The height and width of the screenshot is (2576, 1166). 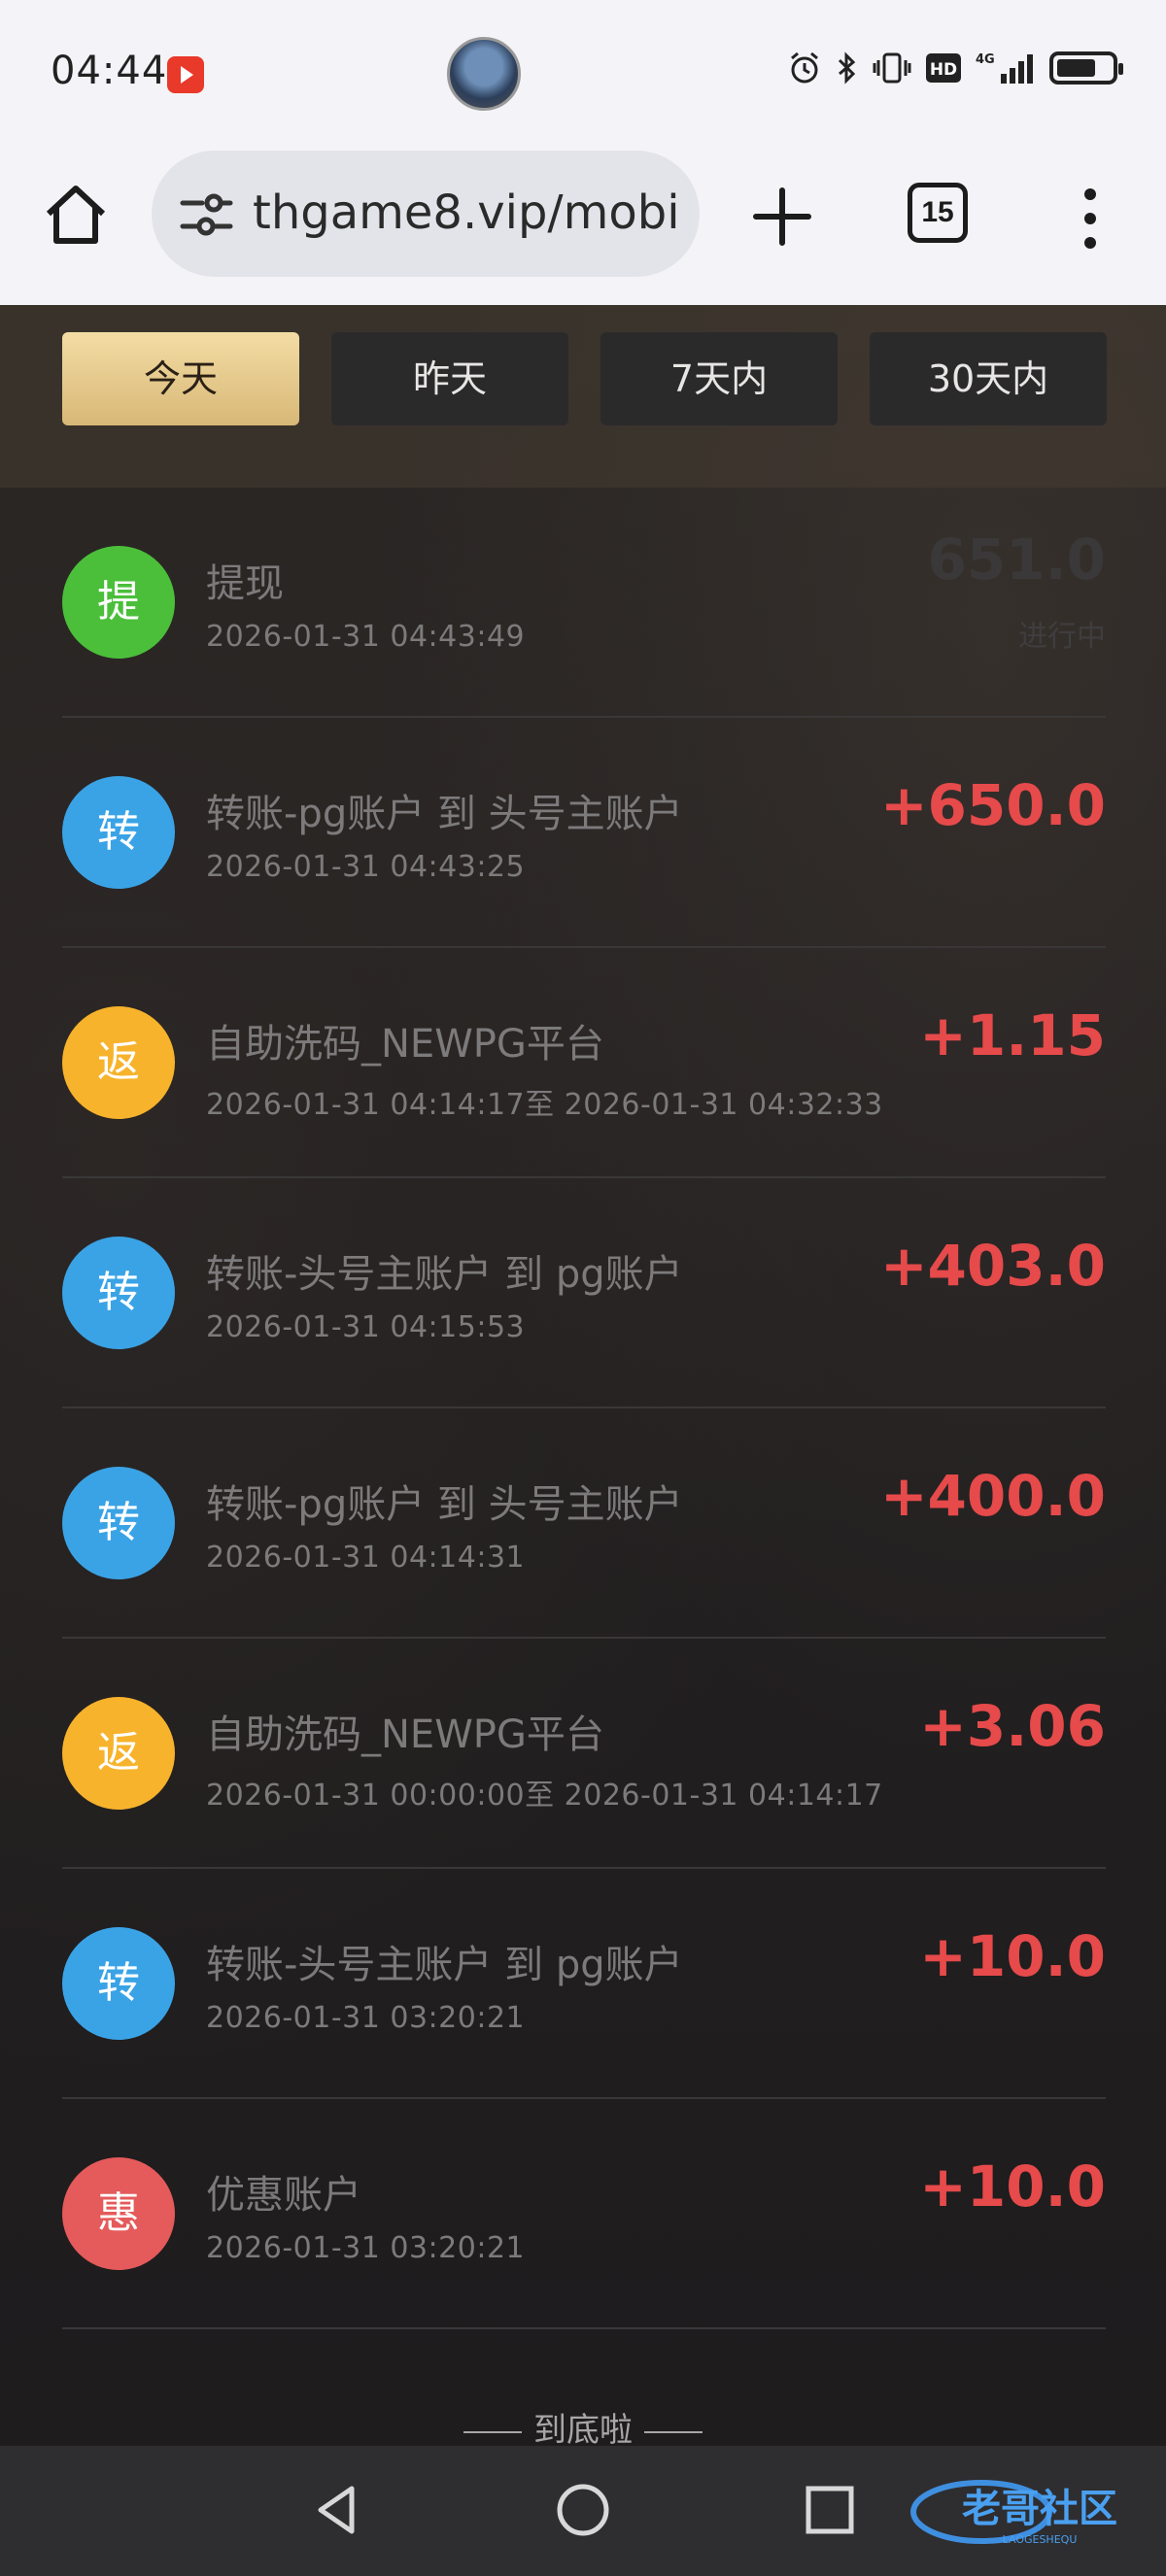 I want to click on filter-30-days: 30天内, so click(x=988, y=378).